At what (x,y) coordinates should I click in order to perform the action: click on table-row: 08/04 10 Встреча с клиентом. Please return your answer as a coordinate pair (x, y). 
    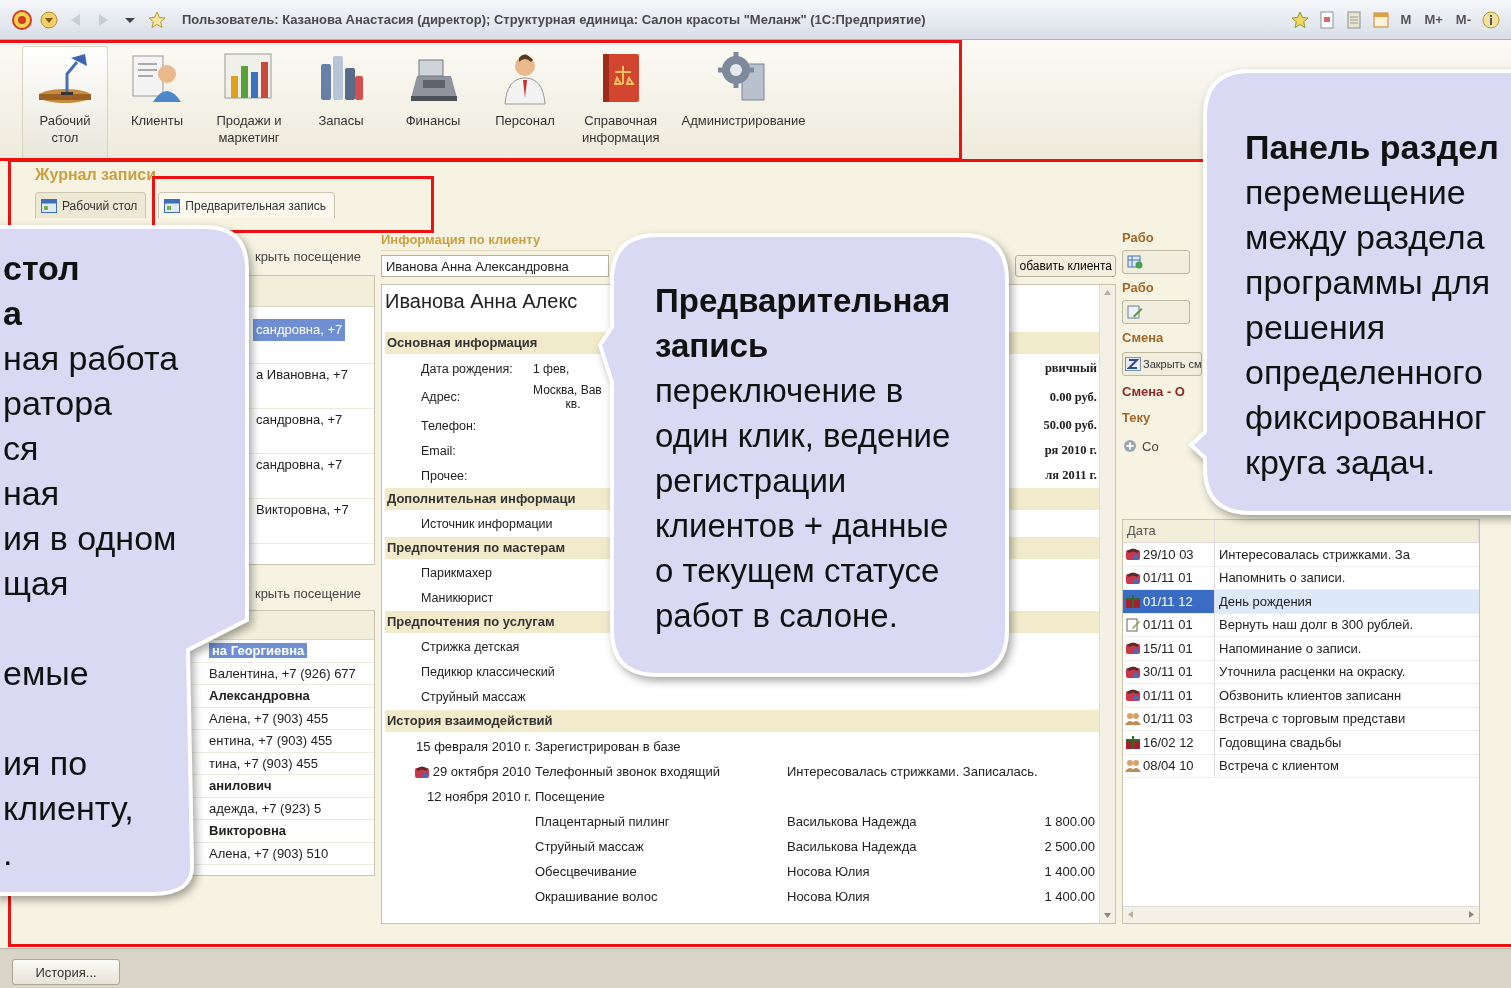
    Looking at the image, I should click on (1301, 766).